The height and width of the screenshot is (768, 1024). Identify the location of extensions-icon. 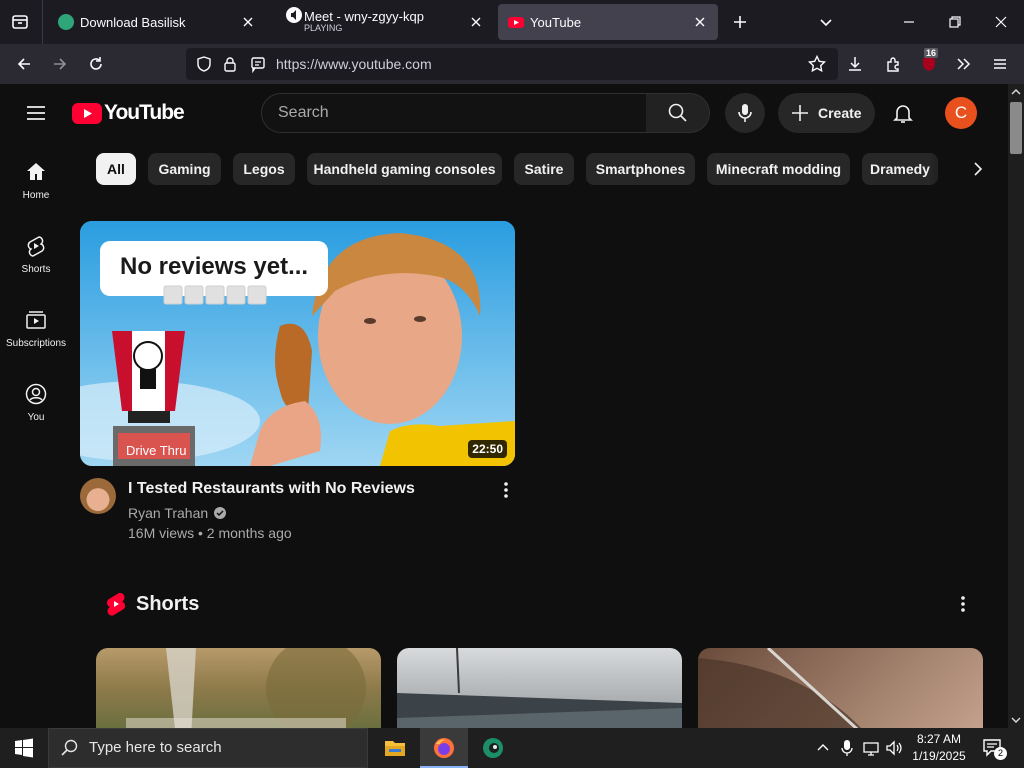
(893, 64).